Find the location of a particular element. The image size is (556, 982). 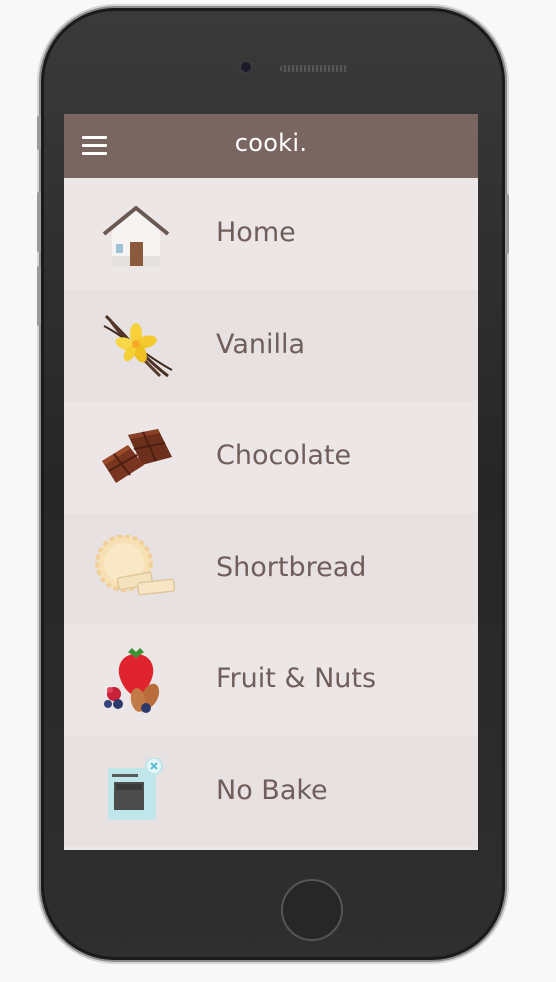

shortbread-icon is located at coordinates (135, 564).